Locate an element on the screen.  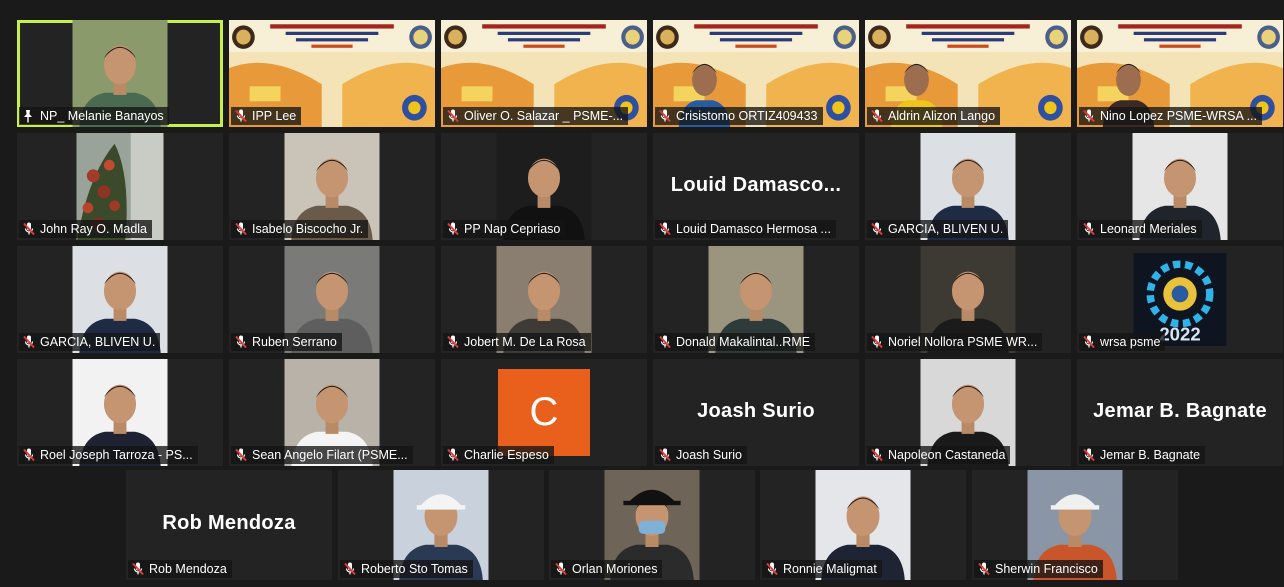
participant-name-label: Joash Surio is located at coordinates (701, 455).